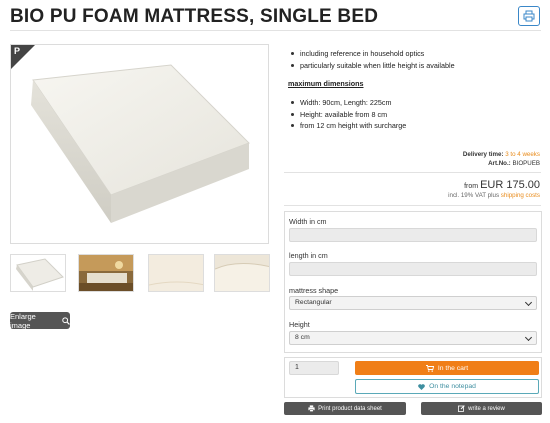 The image size is (550, 423). I want to click on price-prefix: from, so click(471, 186).